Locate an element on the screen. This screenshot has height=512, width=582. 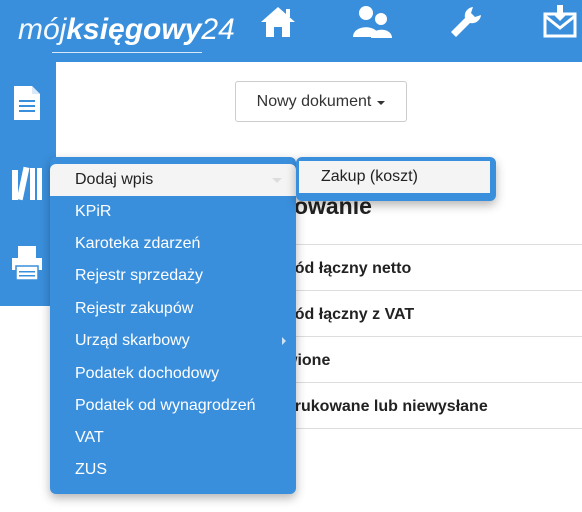
list-item: drukowane lub niewysłane is located at coordinates (386, 407).